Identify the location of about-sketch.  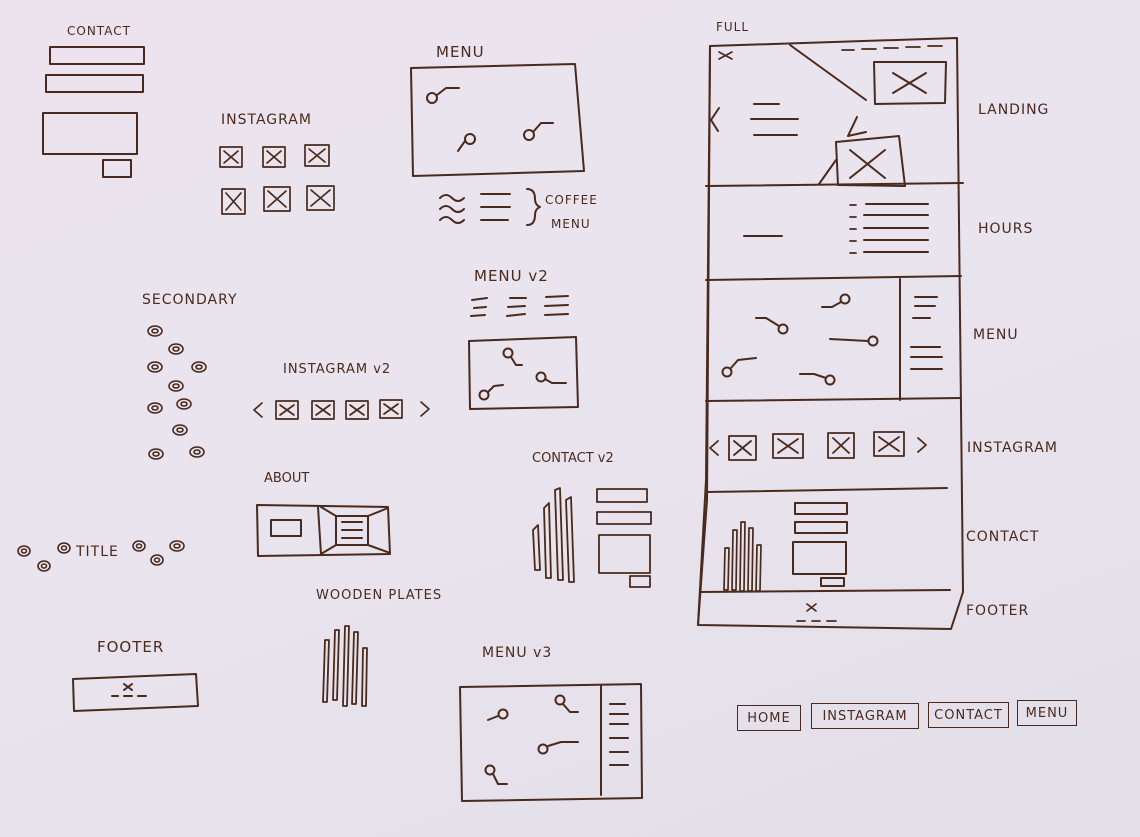
(323, 530).